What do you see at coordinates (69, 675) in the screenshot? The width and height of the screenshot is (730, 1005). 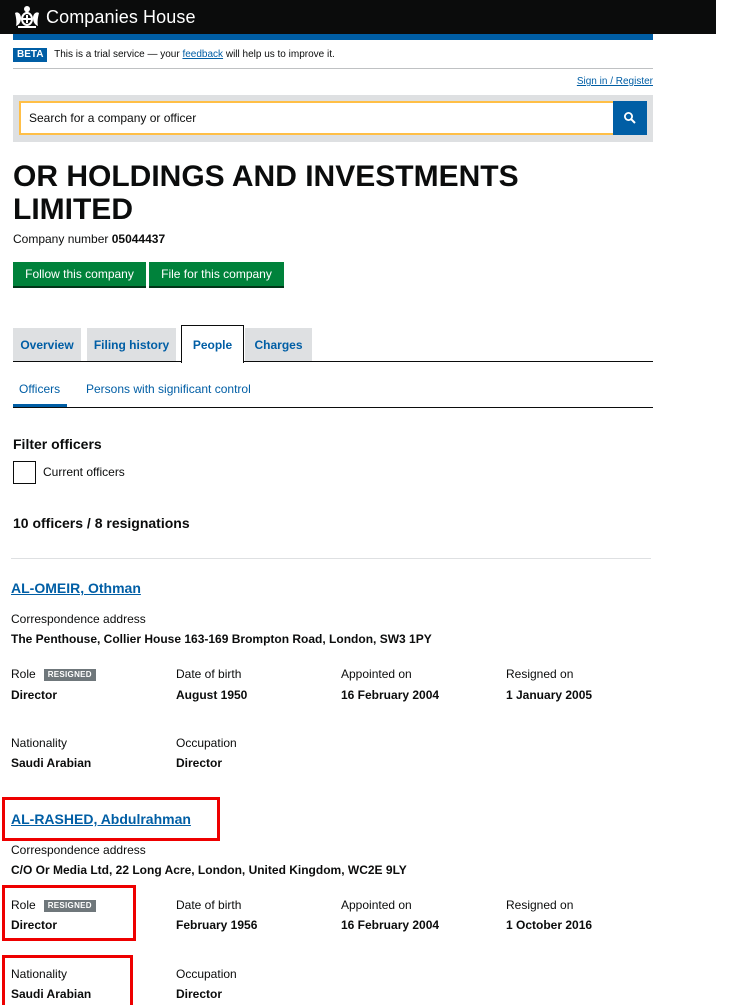 I see `resigned-badge: RESIGNED` at bounding box center [69, 675].